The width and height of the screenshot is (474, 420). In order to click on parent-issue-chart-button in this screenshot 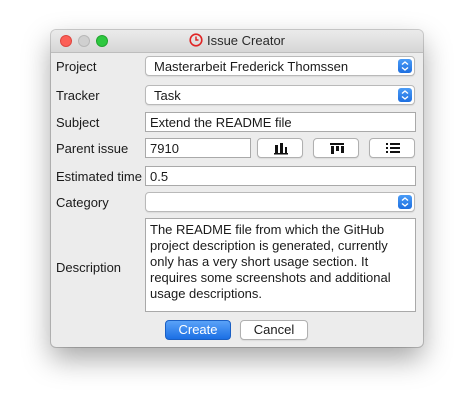, I will do `click(280, 148)`.